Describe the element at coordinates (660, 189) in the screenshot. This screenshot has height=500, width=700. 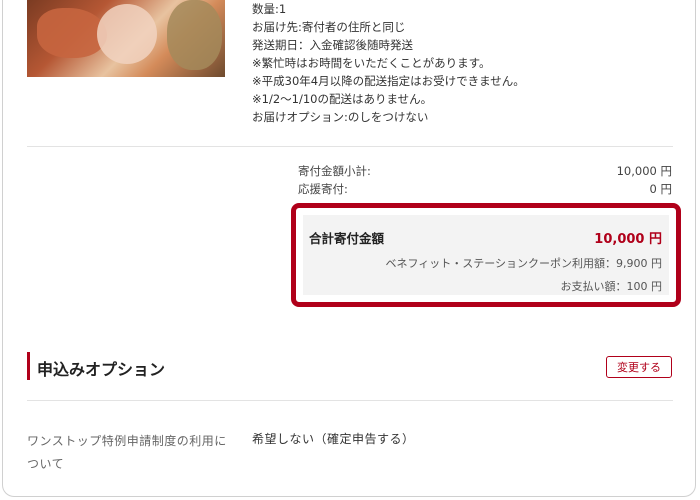
I see `support-value: 0 円` at that location.